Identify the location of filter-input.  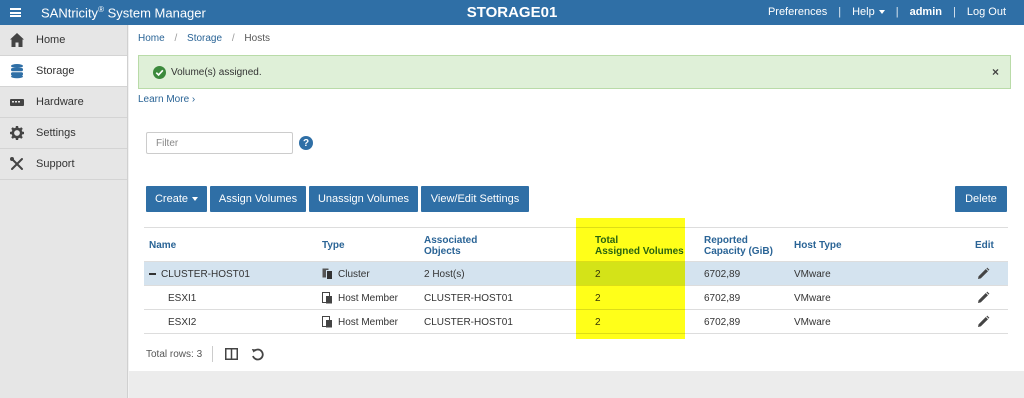
(219, 143).